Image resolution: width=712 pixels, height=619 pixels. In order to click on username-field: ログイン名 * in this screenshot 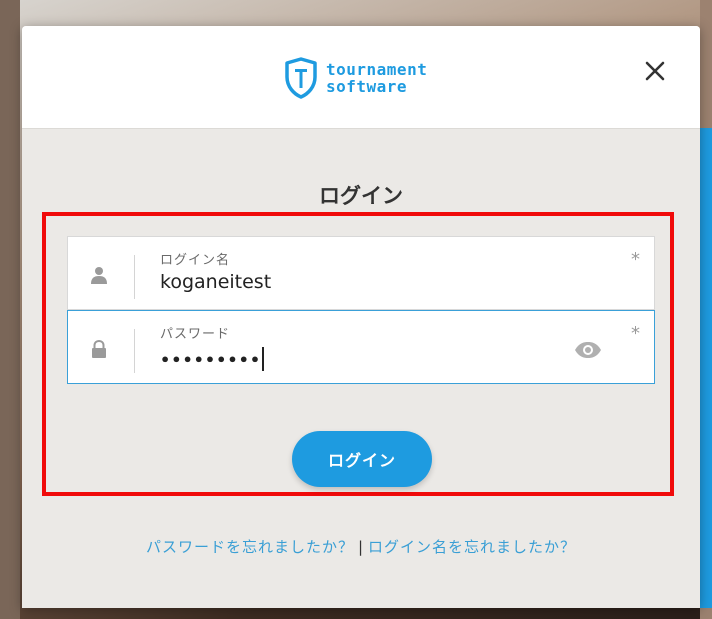, I will do `click(361, 273)`.